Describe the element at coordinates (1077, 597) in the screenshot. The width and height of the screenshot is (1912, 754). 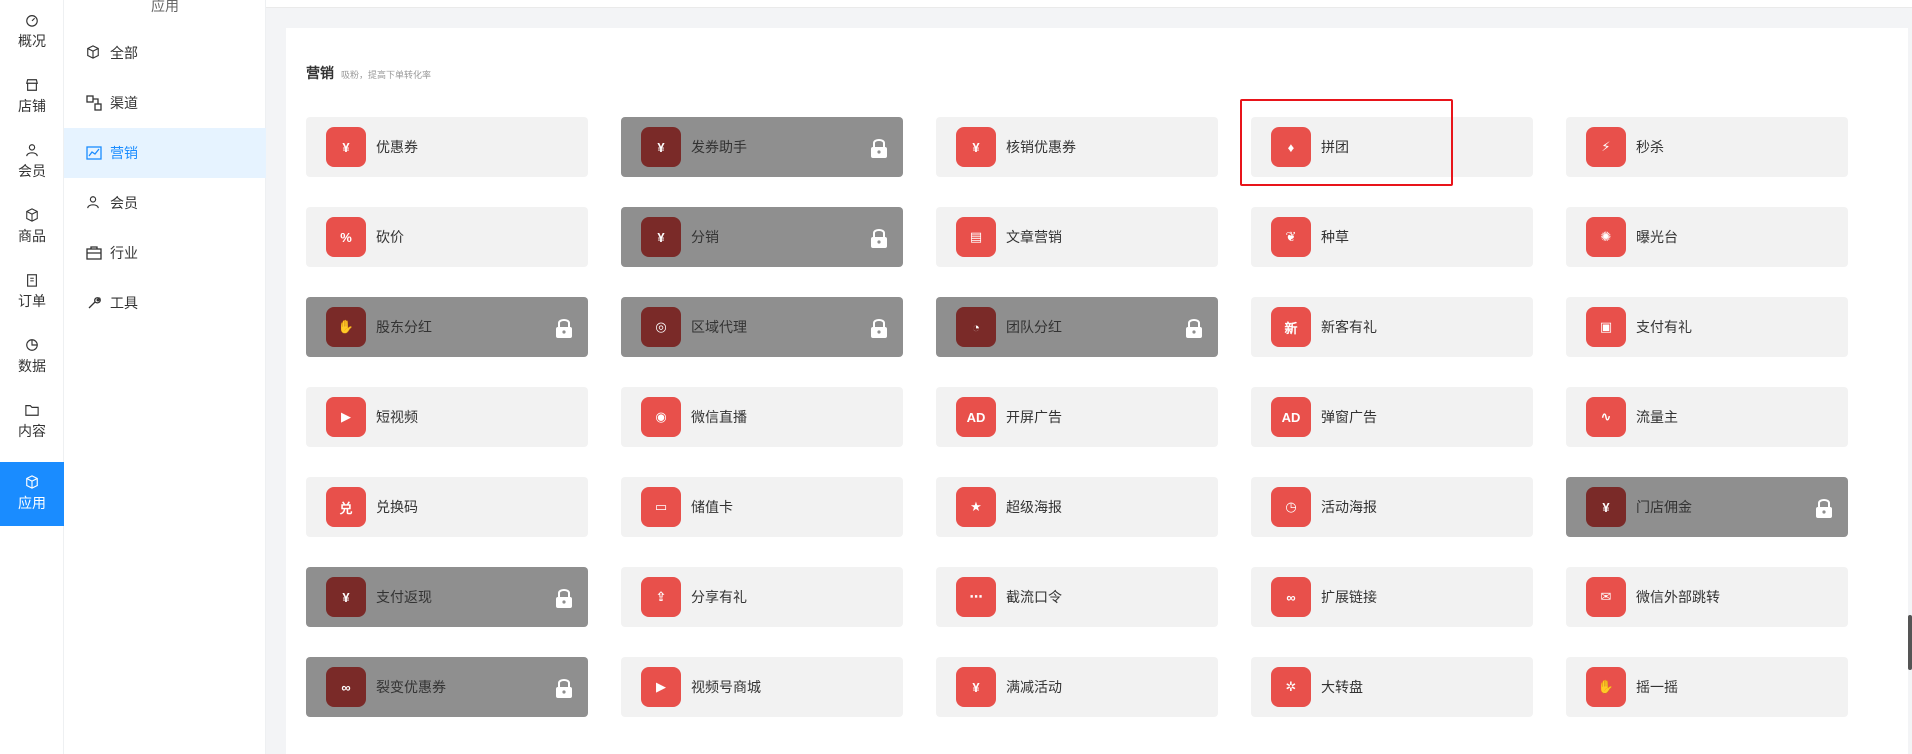
I see `app-tile: ⋯ 截流口令` at that location.